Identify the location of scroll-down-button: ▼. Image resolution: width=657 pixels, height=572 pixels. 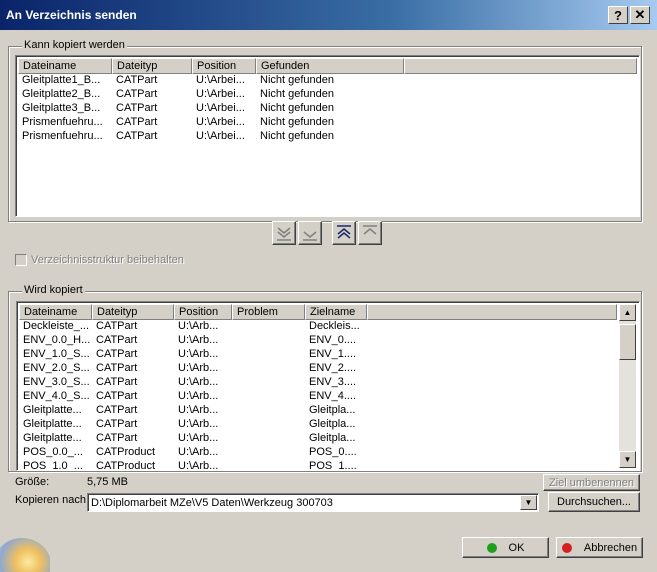
(627, 459).